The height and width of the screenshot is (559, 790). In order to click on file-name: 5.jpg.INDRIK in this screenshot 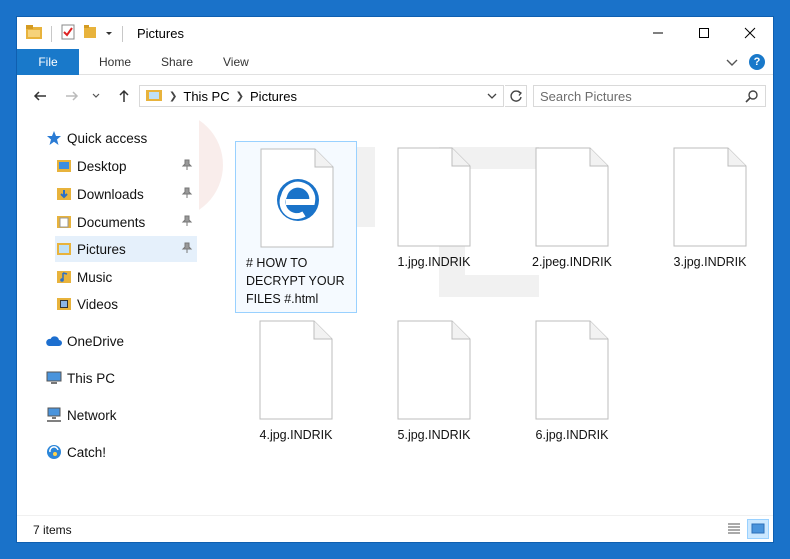, I will do `click(434, 435)`.